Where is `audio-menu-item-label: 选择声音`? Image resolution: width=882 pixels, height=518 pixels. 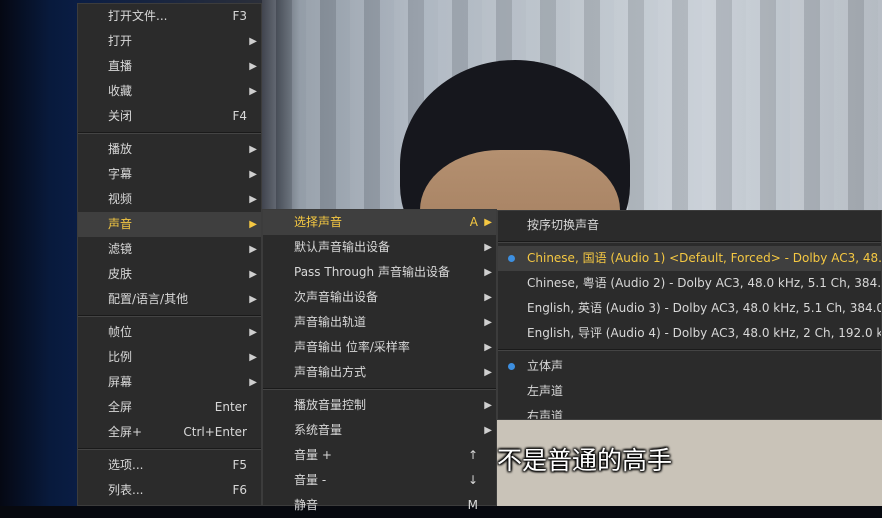 audio-menu-item-label: 选择声音 is located at coordinates (318, 222).